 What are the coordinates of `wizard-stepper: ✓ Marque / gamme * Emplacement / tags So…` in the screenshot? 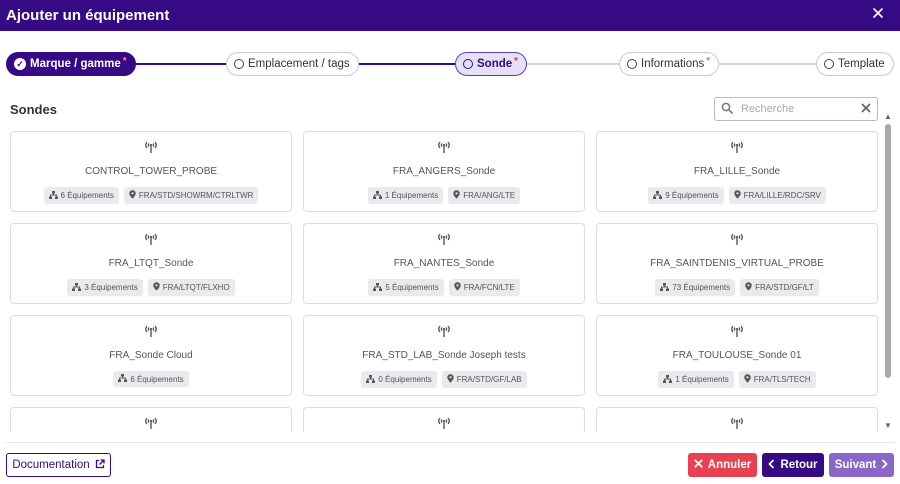 It's located at (450, 64).